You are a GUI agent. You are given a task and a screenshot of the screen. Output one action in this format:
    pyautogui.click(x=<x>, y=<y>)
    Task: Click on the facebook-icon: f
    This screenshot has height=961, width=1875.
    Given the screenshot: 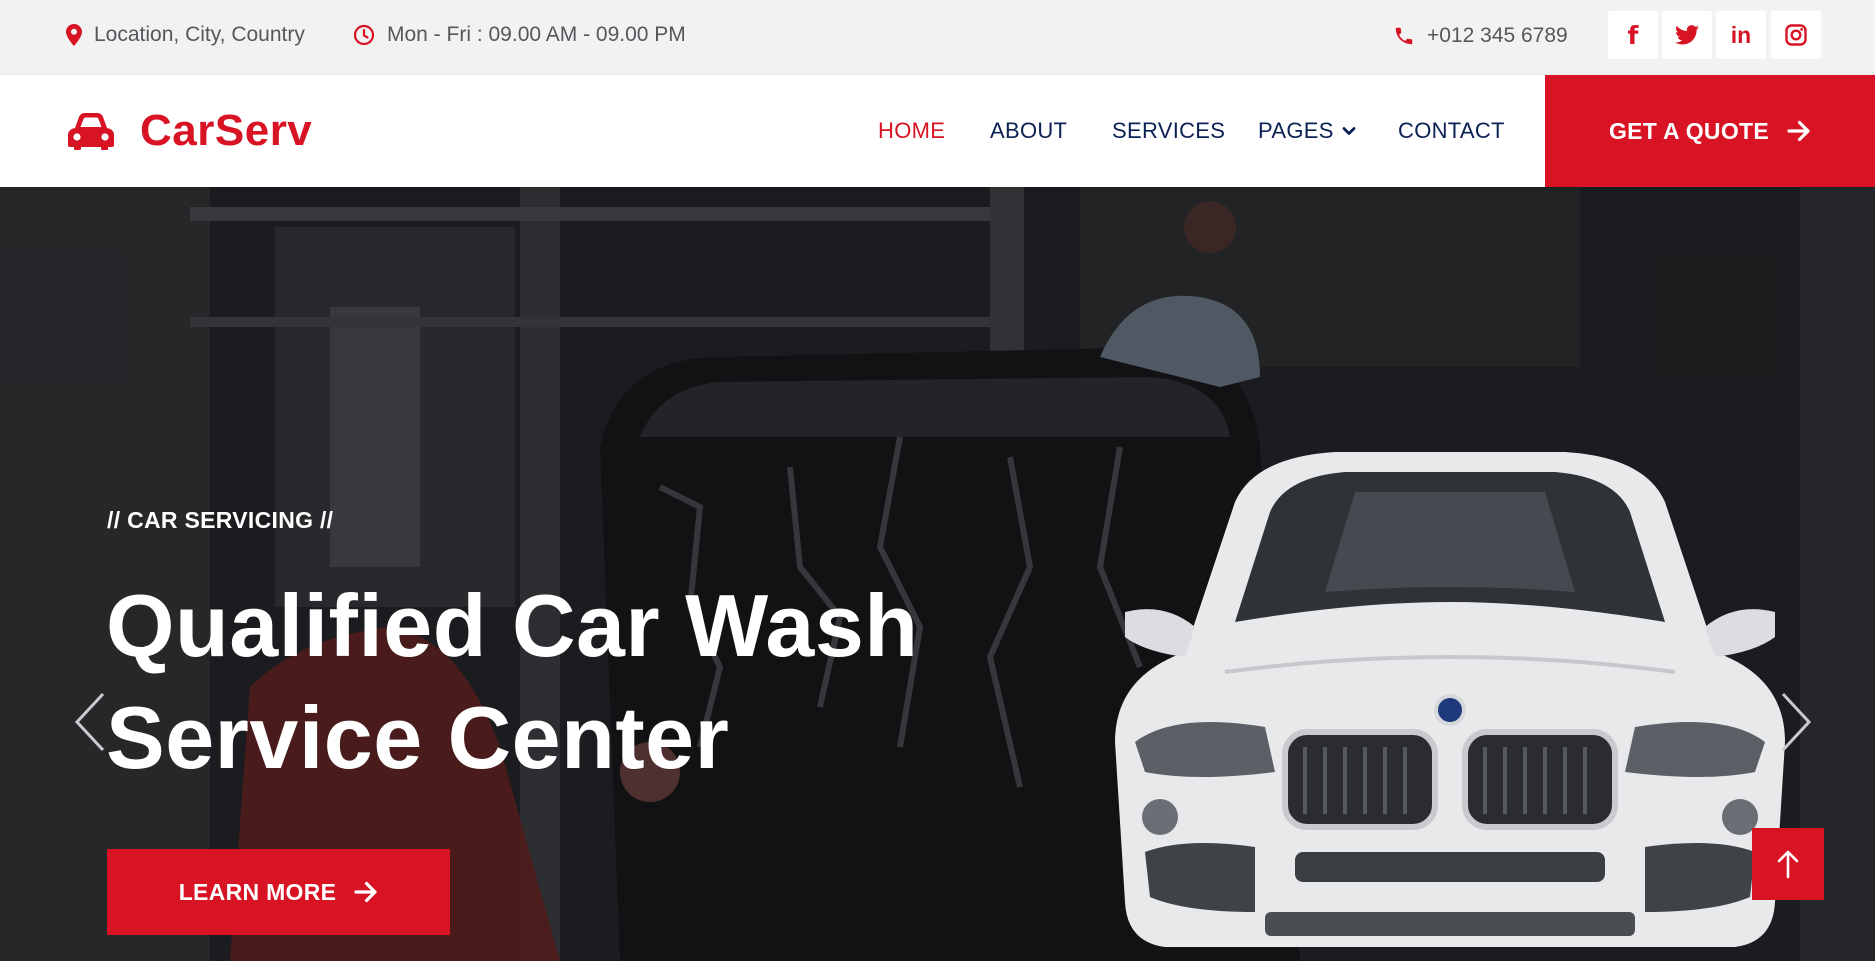 What is the action you would take?
    pyautogui.click(x=1633, y=35)
    